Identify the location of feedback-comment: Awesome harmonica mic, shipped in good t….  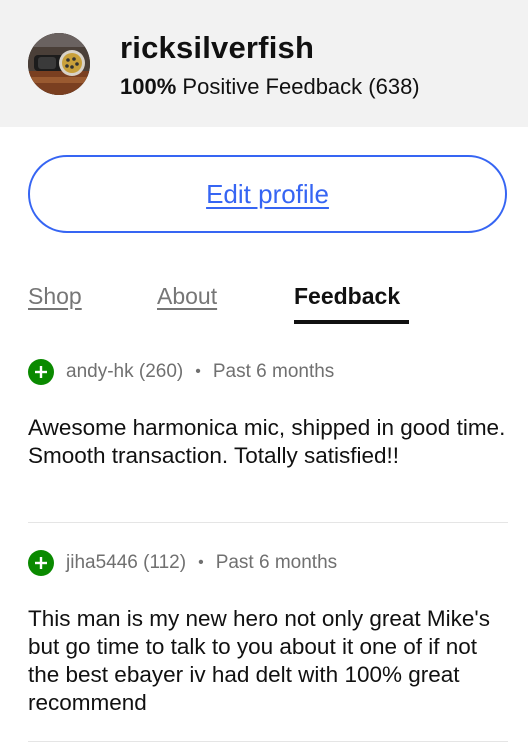
(267, 441).